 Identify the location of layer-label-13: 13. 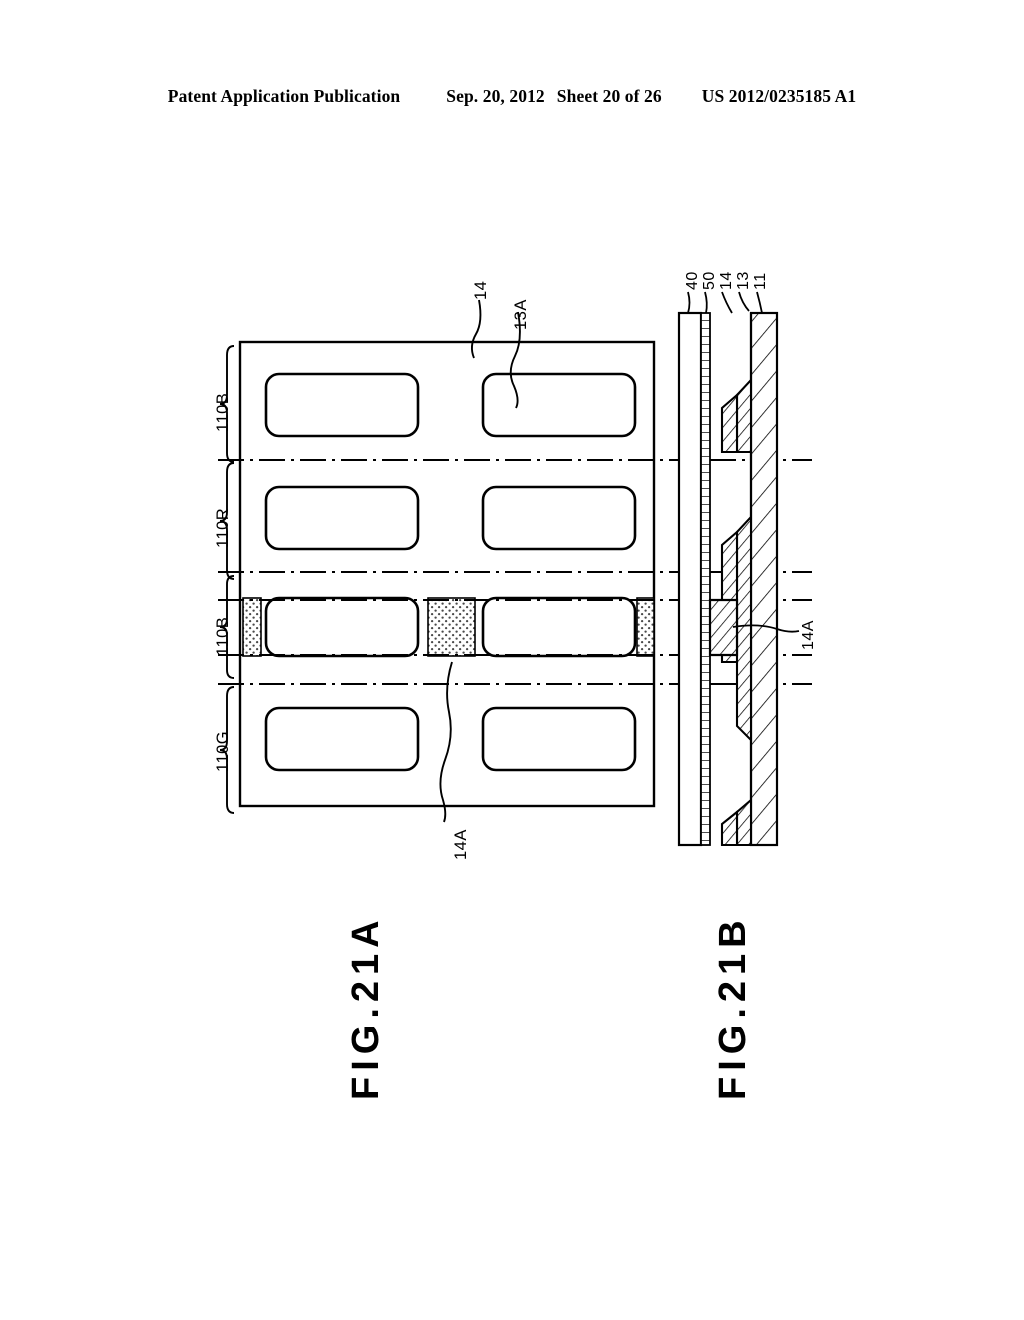
(743, 280).